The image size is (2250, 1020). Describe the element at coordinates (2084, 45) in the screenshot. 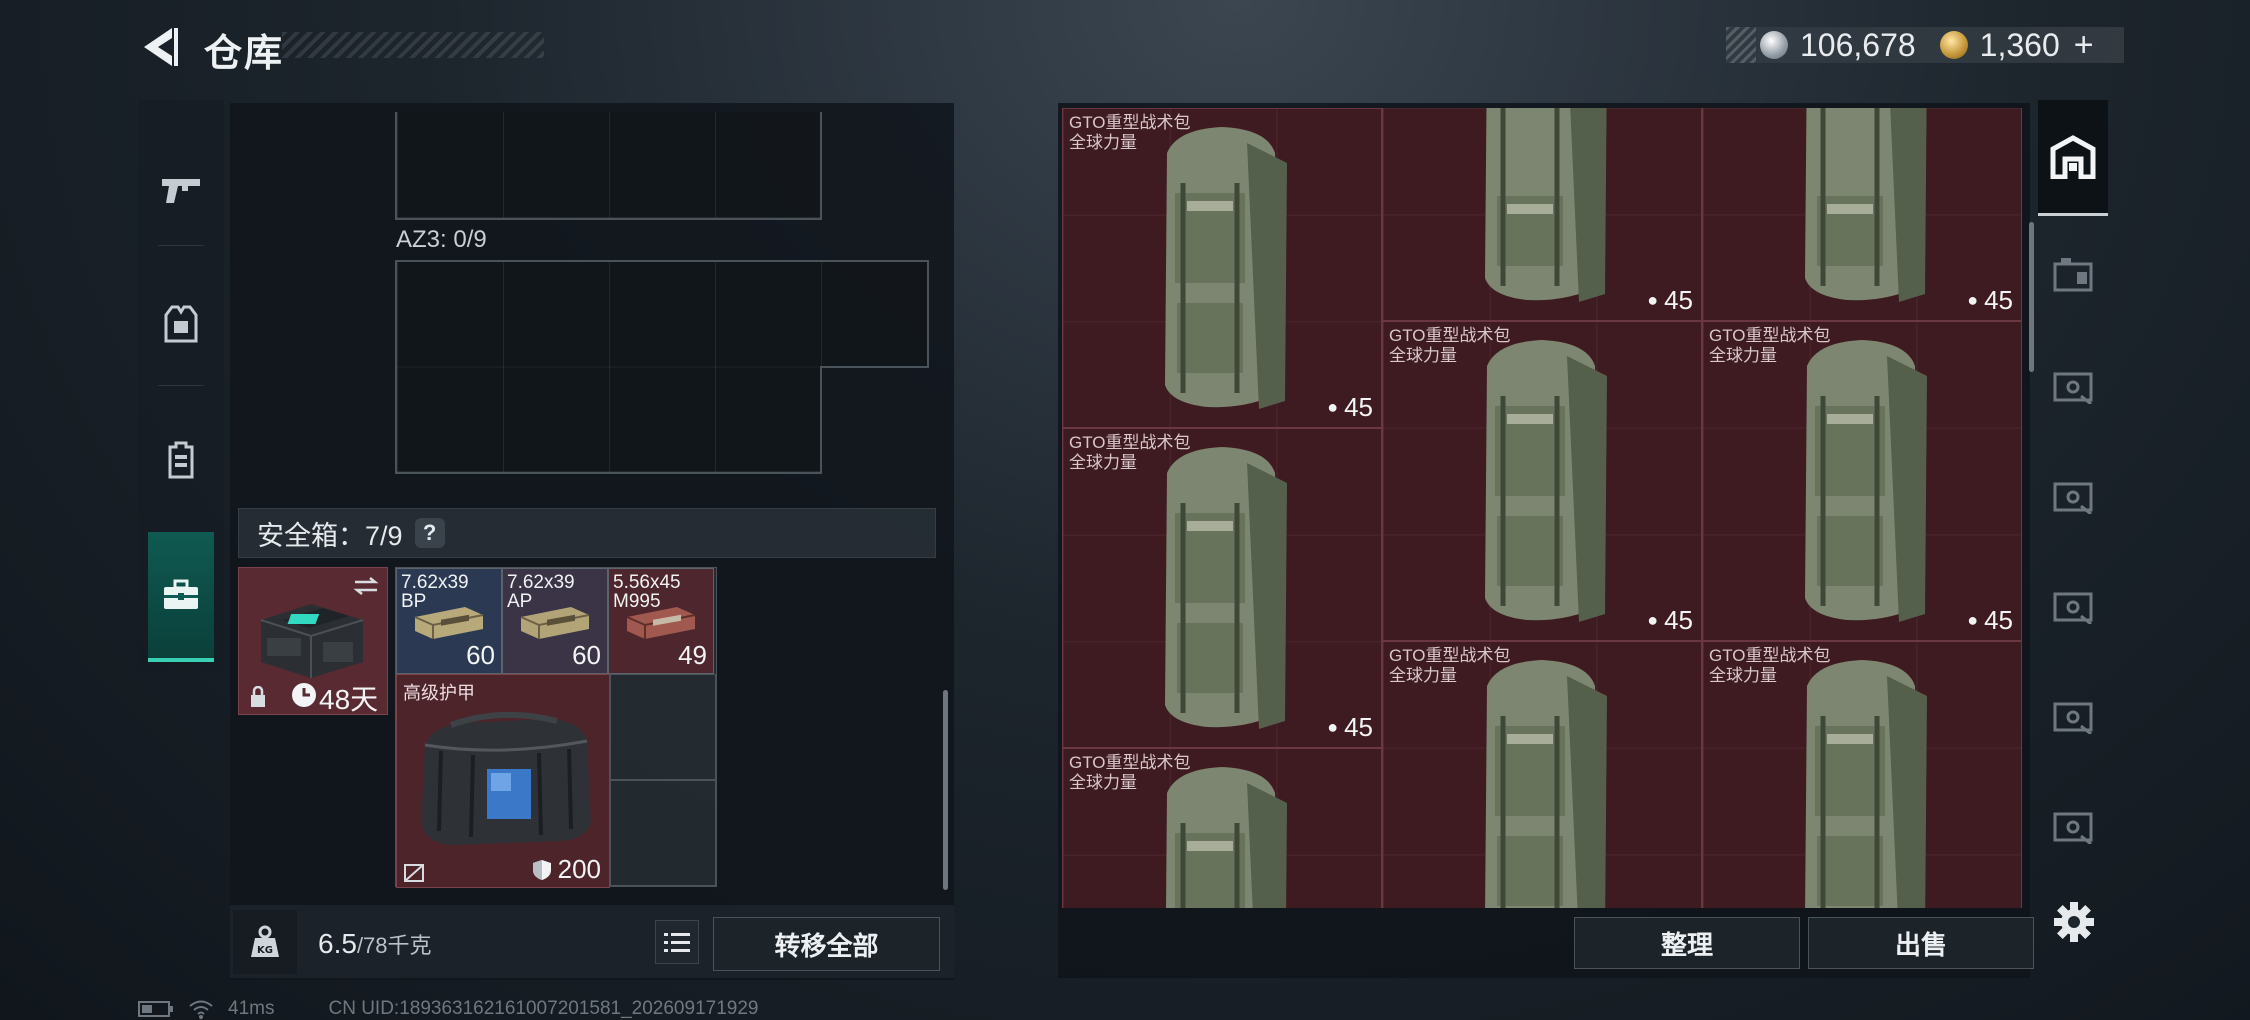

I see `add-currency-button: +` at that location.